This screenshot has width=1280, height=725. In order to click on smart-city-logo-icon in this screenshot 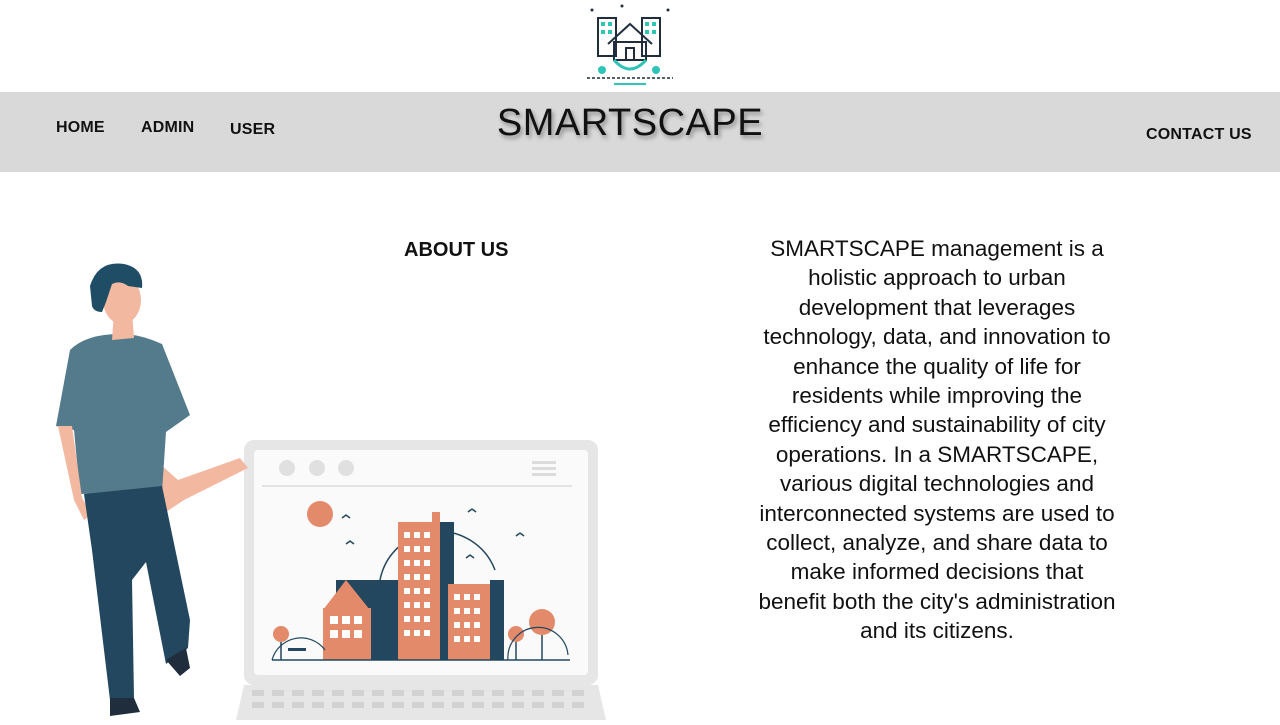, I will do `click(630, 44)`.